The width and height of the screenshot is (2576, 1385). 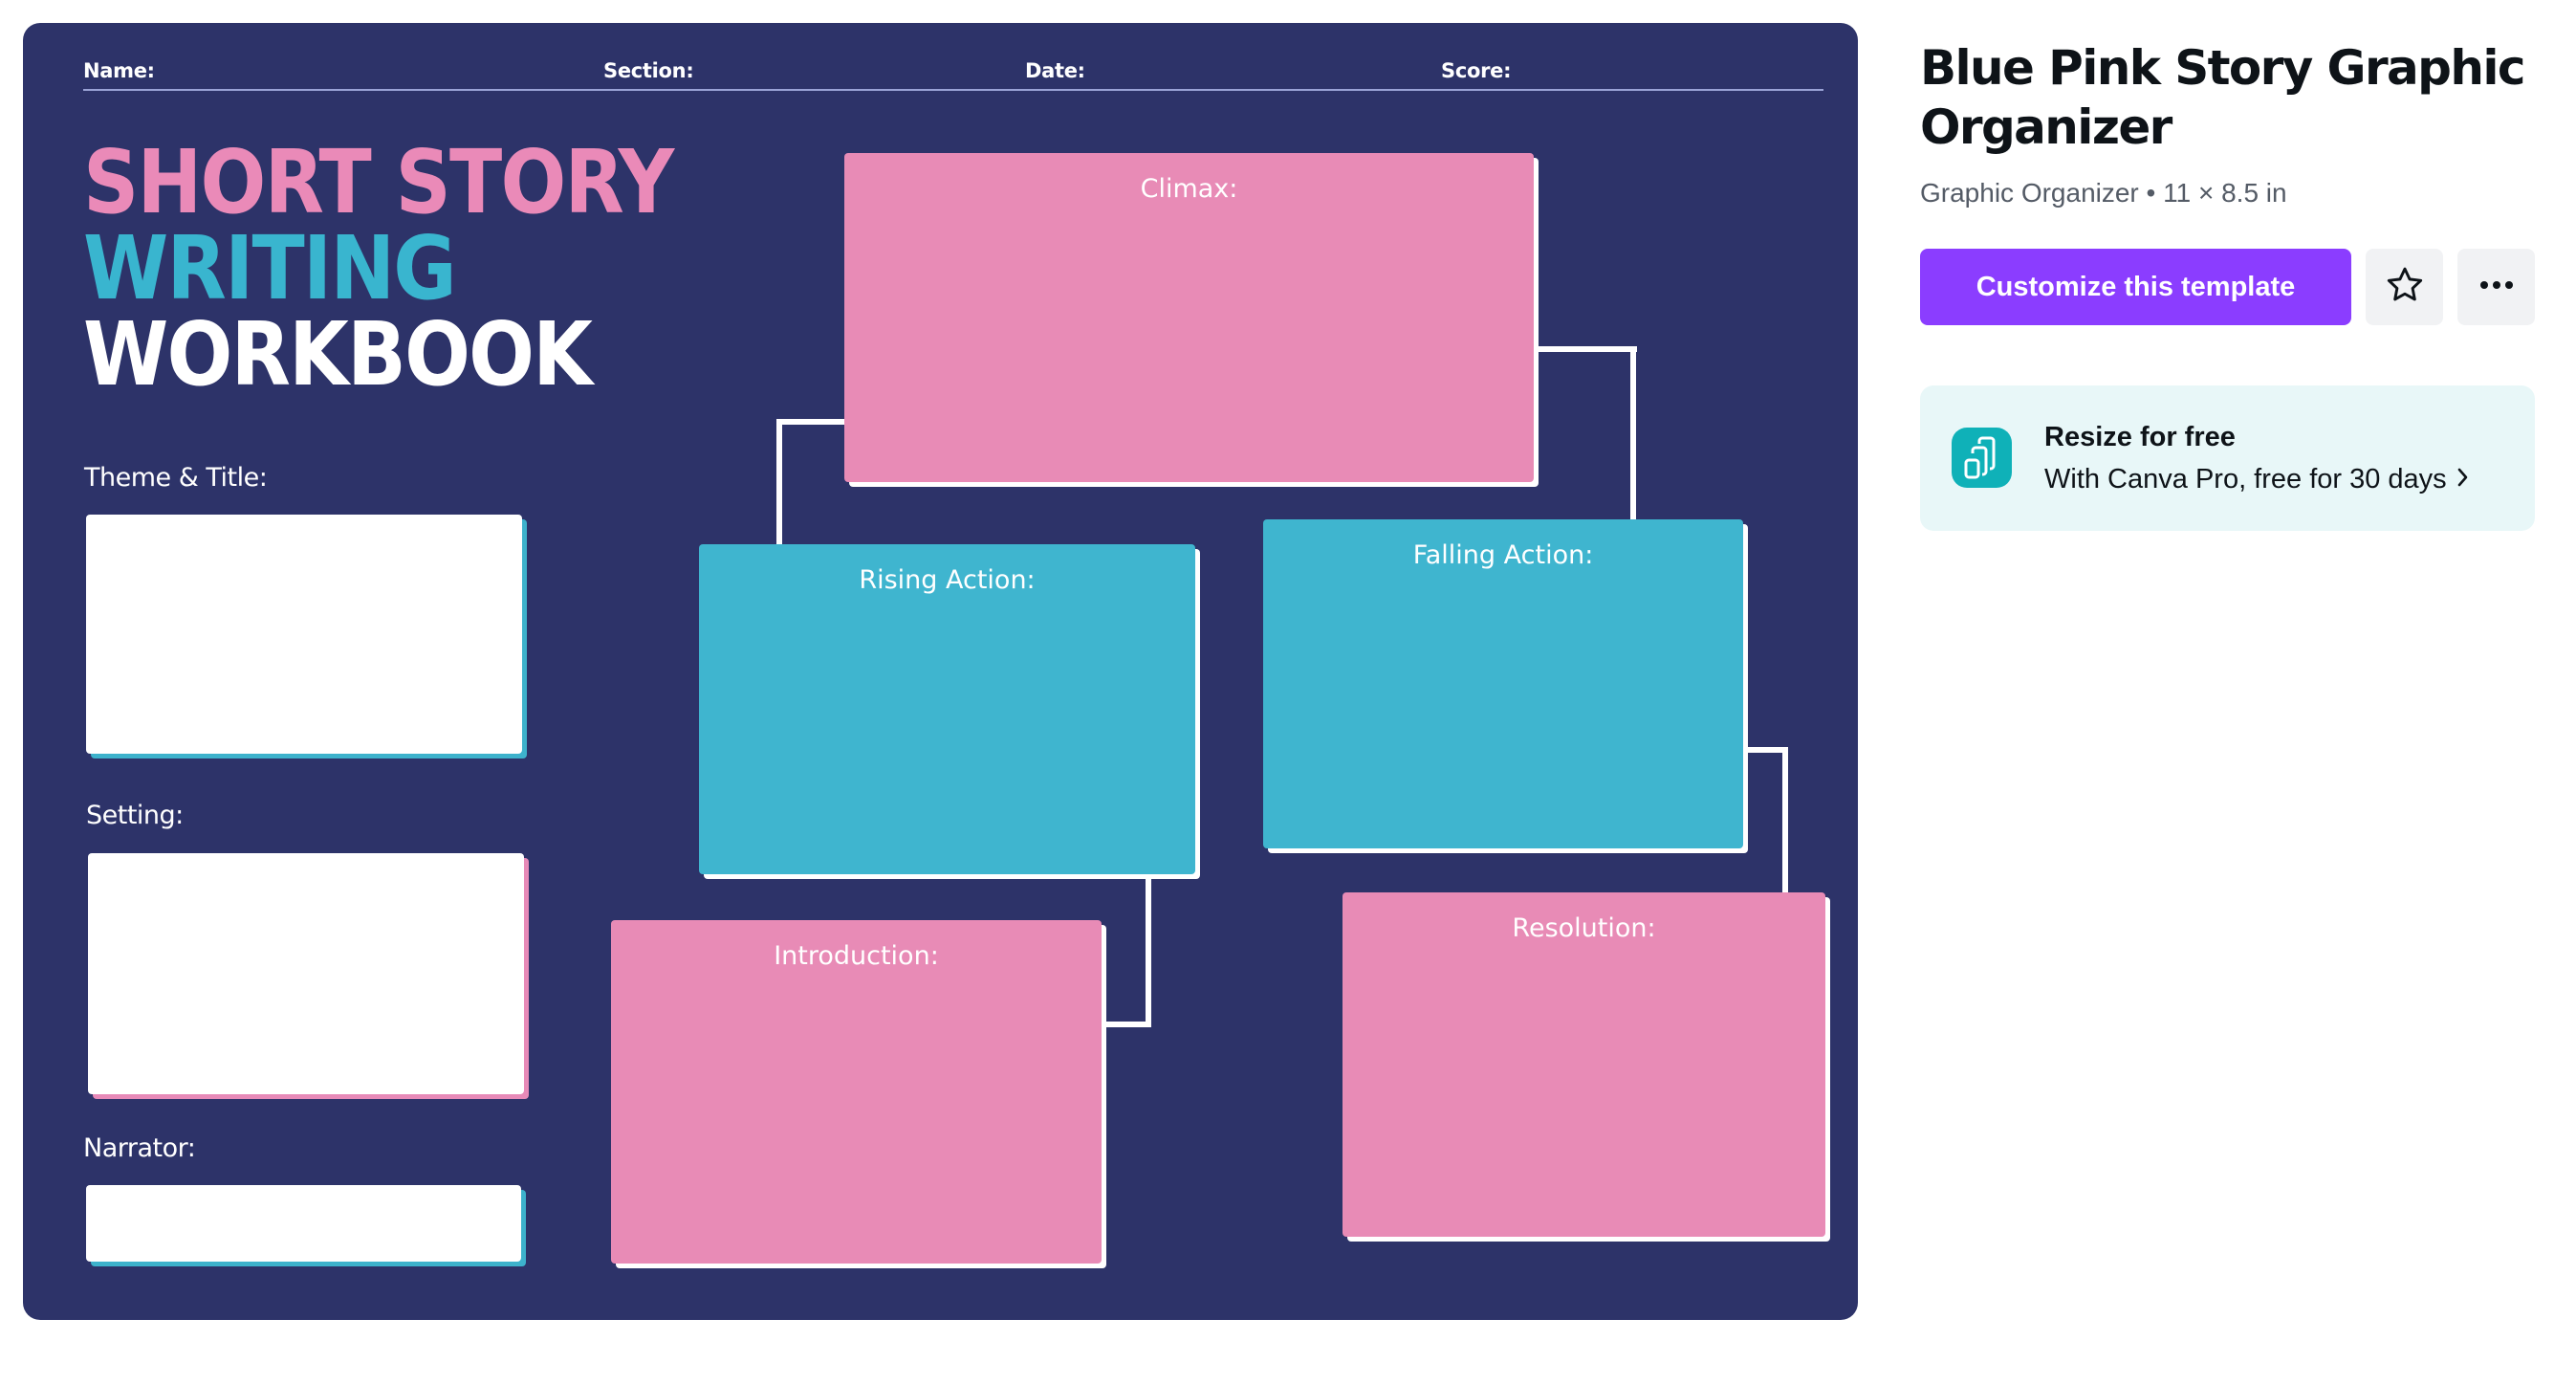 What do you see at coordinates (1503, 683) in the screenshot?
I see `falling-action-box: Falling Action:` at bounding box center [1503, 683].